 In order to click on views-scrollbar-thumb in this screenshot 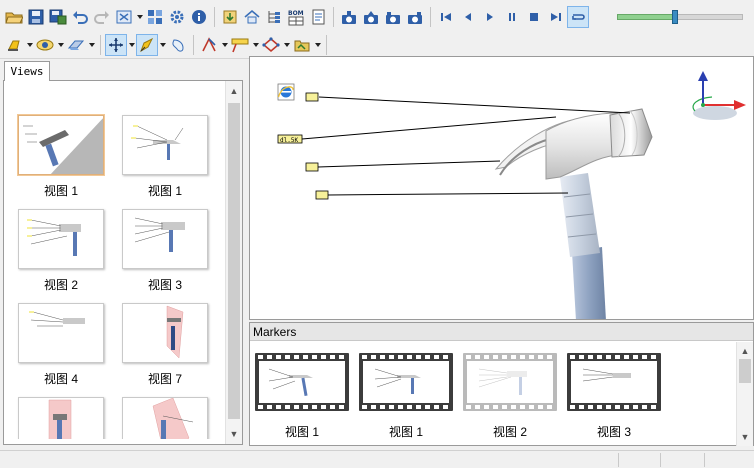, I will do `click(234, 261)`.